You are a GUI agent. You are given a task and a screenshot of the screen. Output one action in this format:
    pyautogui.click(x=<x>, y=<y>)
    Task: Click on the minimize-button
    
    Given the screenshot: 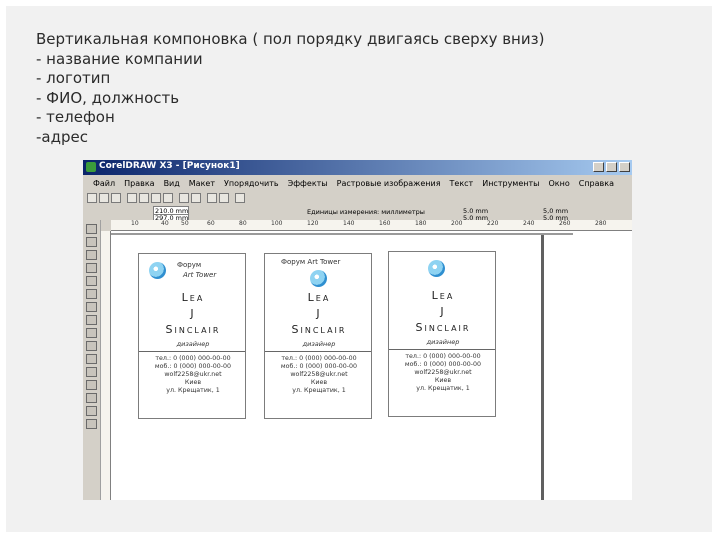 What is the action you would take?
    pyautogui.click(x=598, y=167)
    